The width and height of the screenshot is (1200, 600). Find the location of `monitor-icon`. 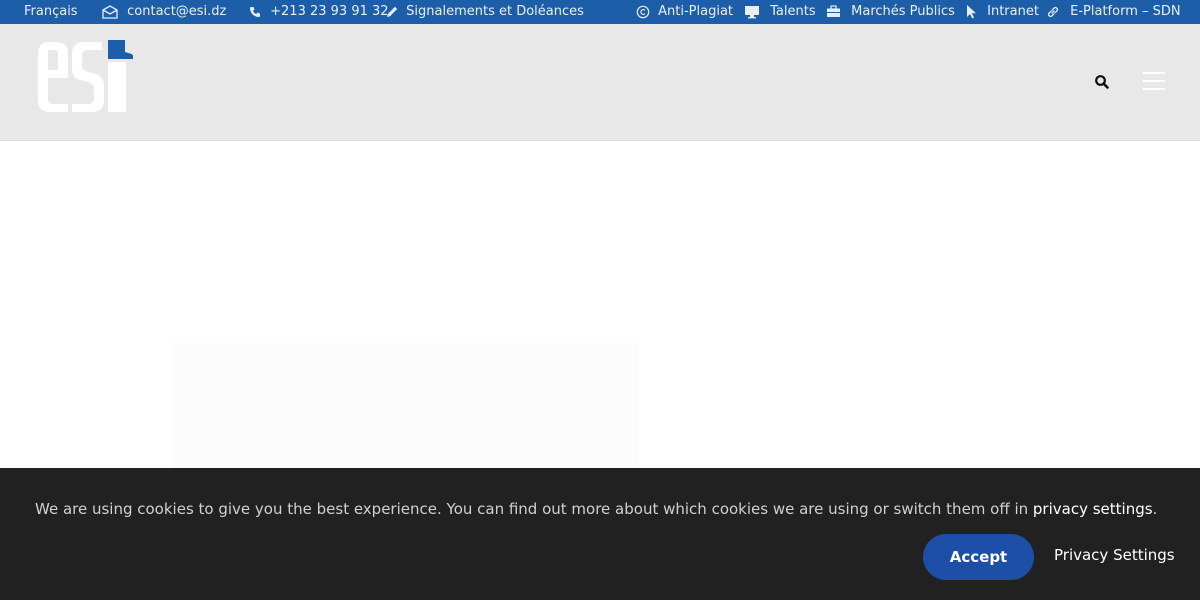

monitor-icon is located at coordinates (752, 12).